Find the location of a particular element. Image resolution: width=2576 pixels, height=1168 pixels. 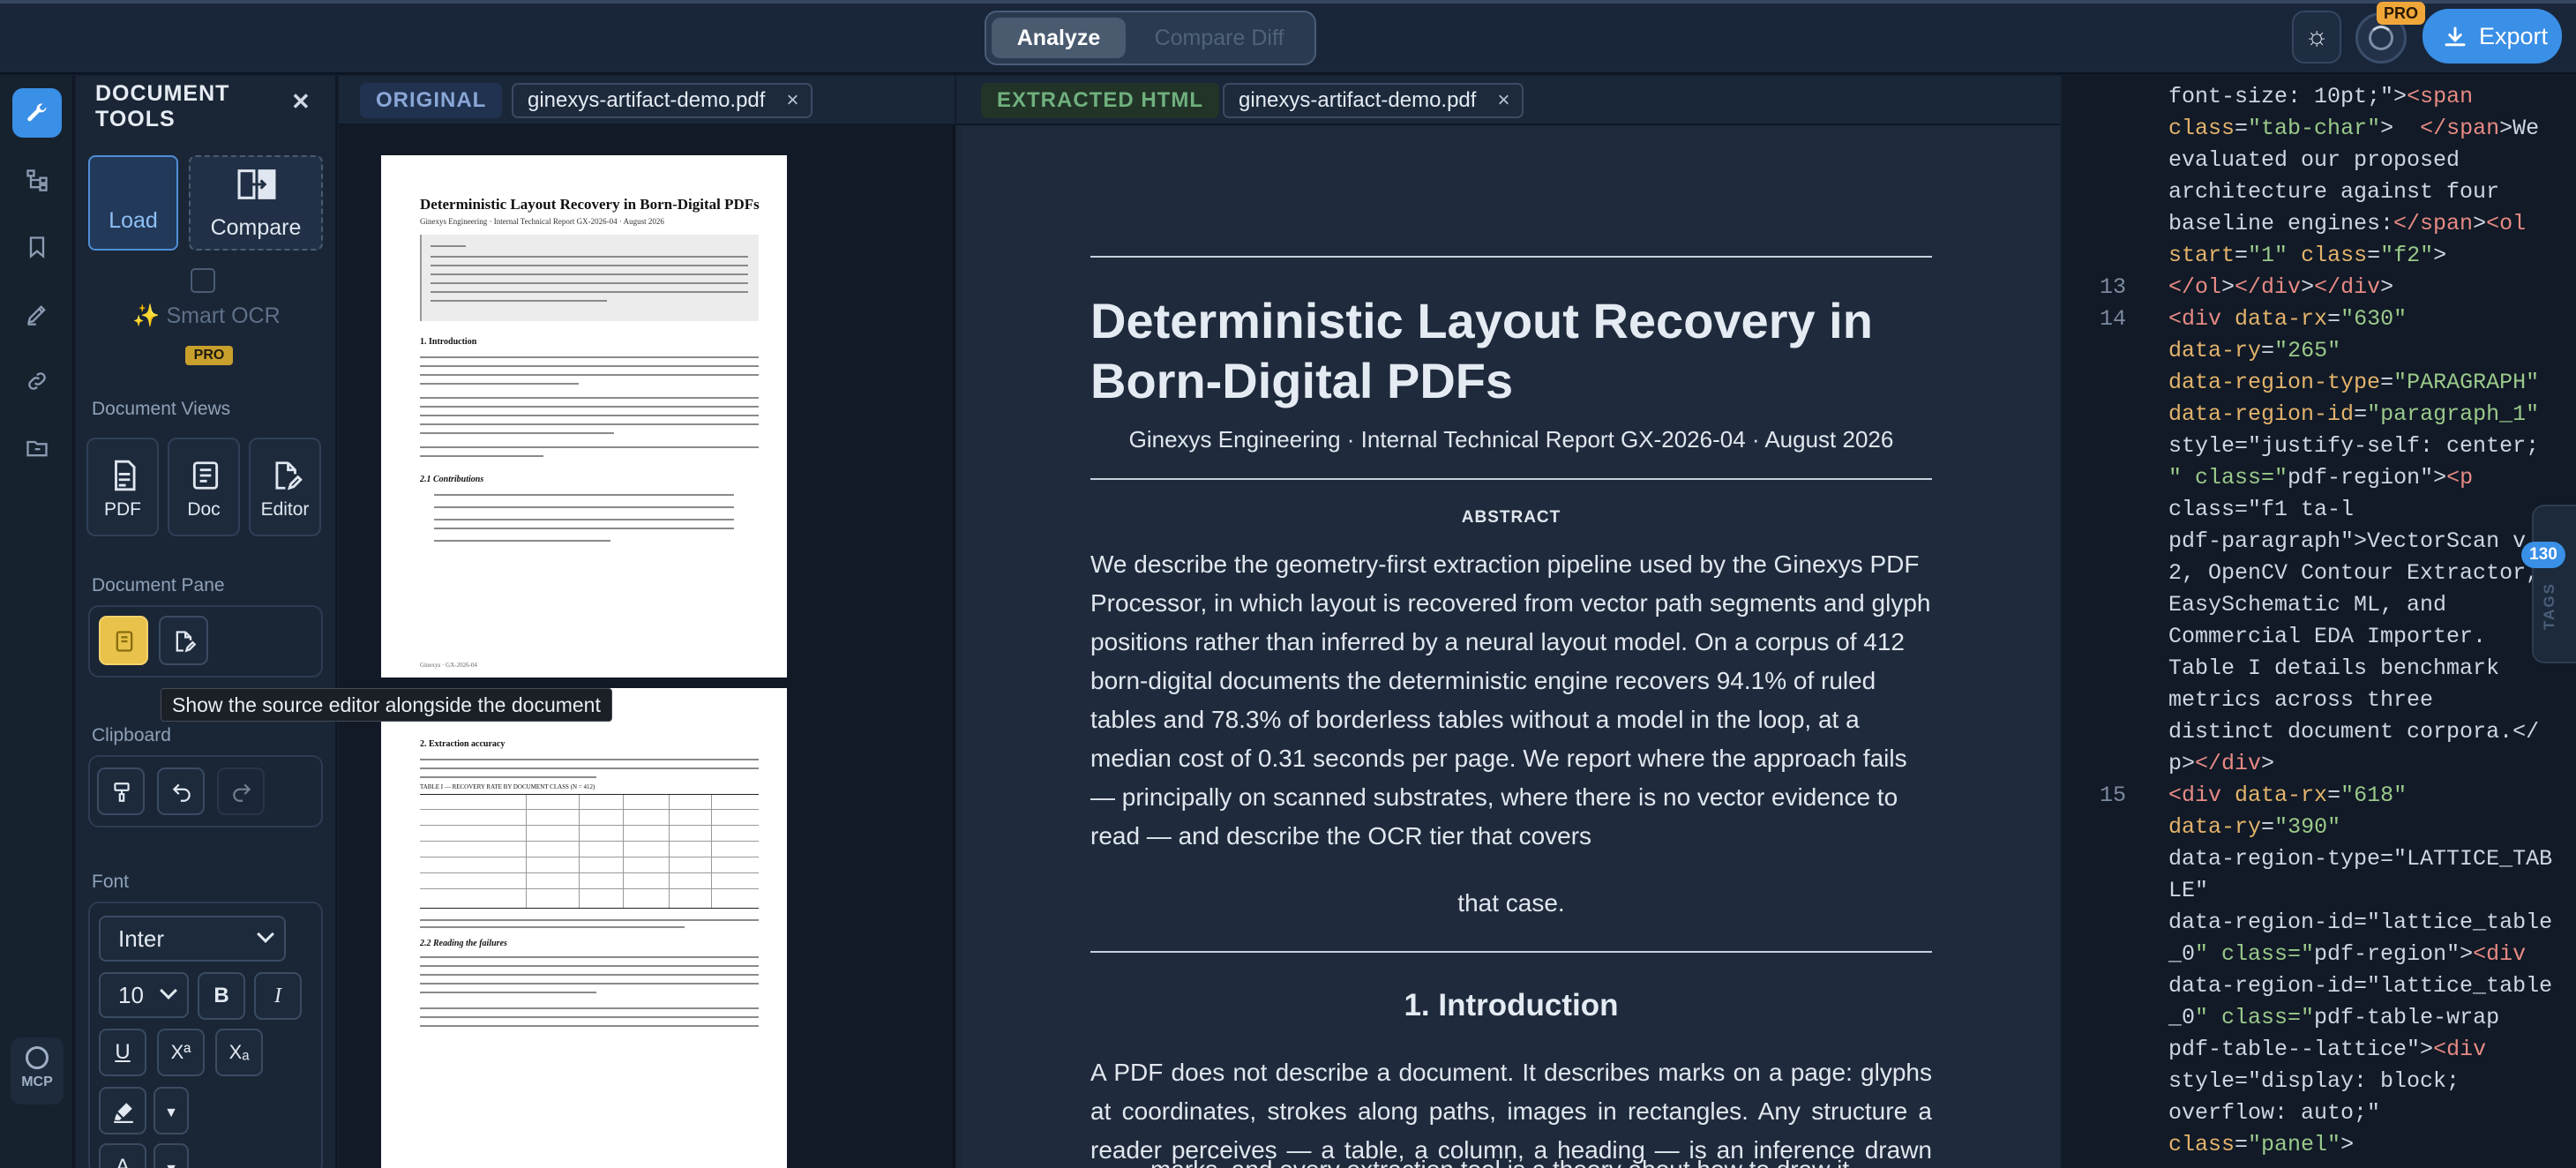

mcp-label: MCP is located at coordinates (37, 1081).